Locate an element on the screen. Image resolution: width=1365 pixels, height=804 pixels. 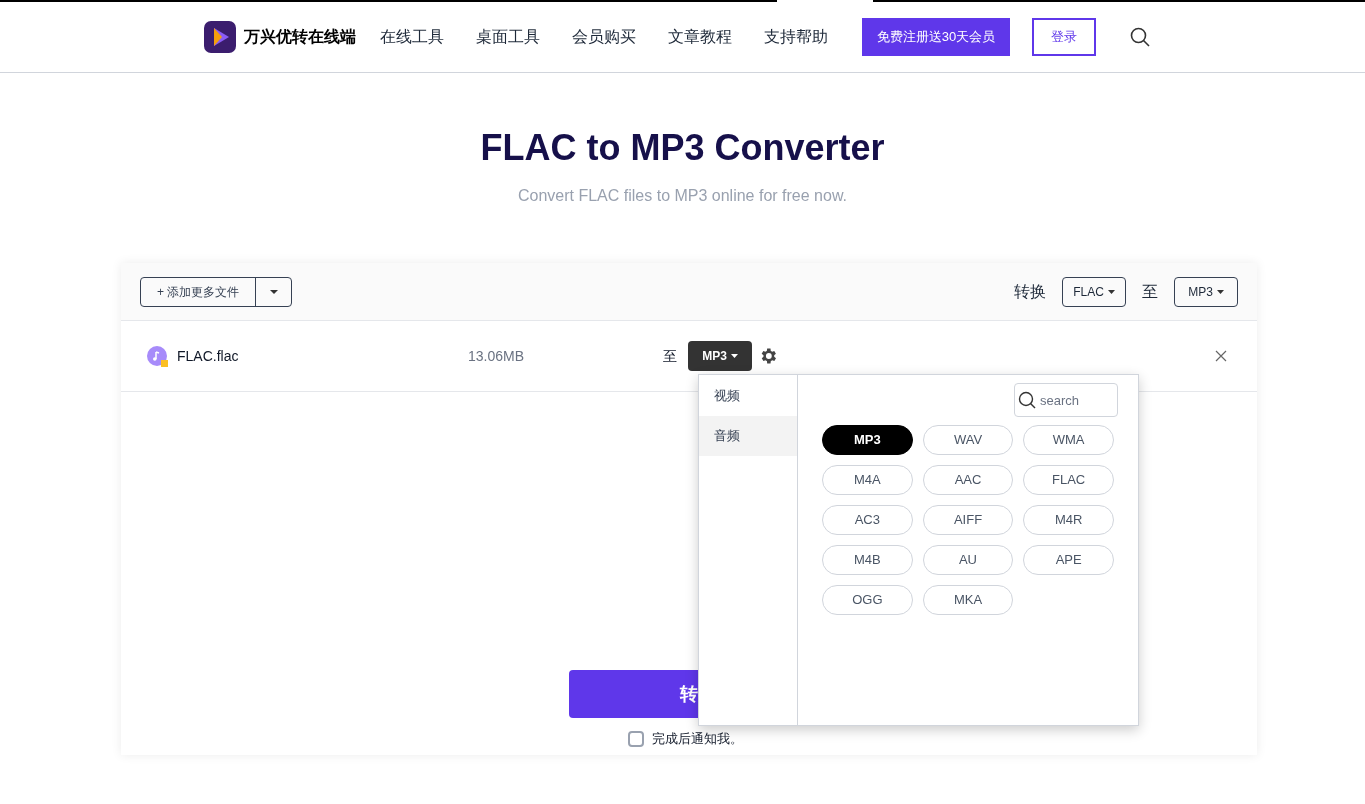
search-field: search is located at coordinates (1066, 400).